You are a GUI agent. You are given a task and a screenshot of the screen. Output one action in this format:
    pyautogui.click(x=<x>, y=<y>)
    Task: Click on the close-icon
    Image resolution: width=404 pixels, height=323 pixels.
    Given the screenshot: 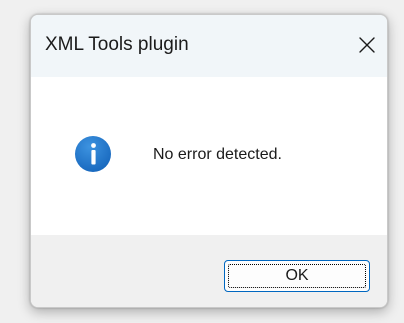 What is the action you would take?
    pyautogui.click(x=367, y=45)
    